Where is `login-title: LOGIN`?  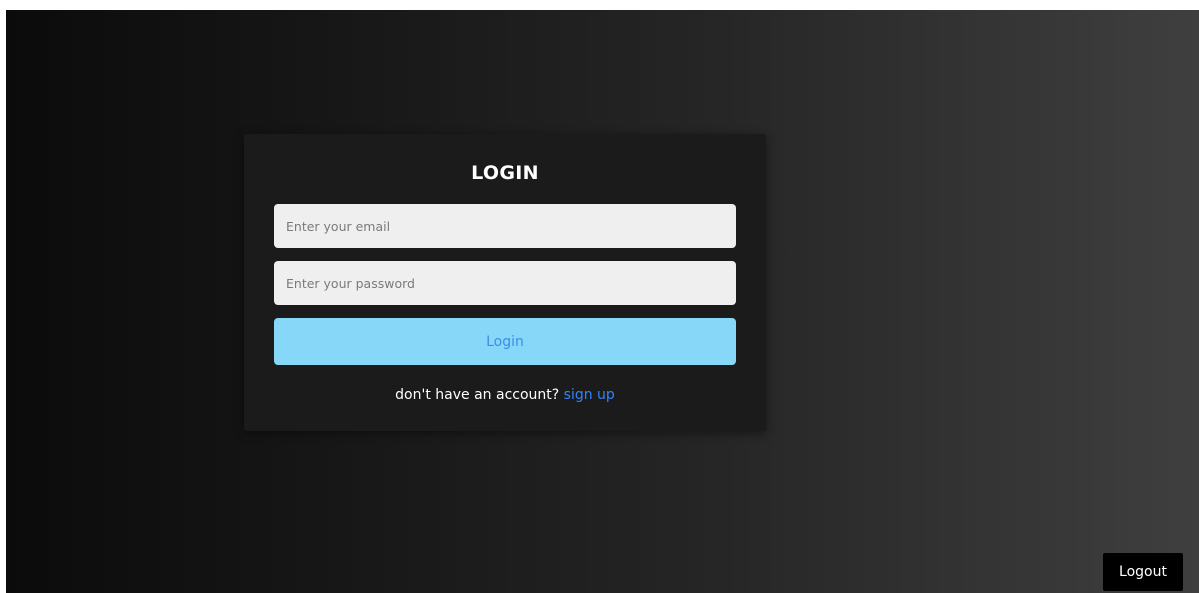
login-title: LOGIN is located at coordinates (505, 173).